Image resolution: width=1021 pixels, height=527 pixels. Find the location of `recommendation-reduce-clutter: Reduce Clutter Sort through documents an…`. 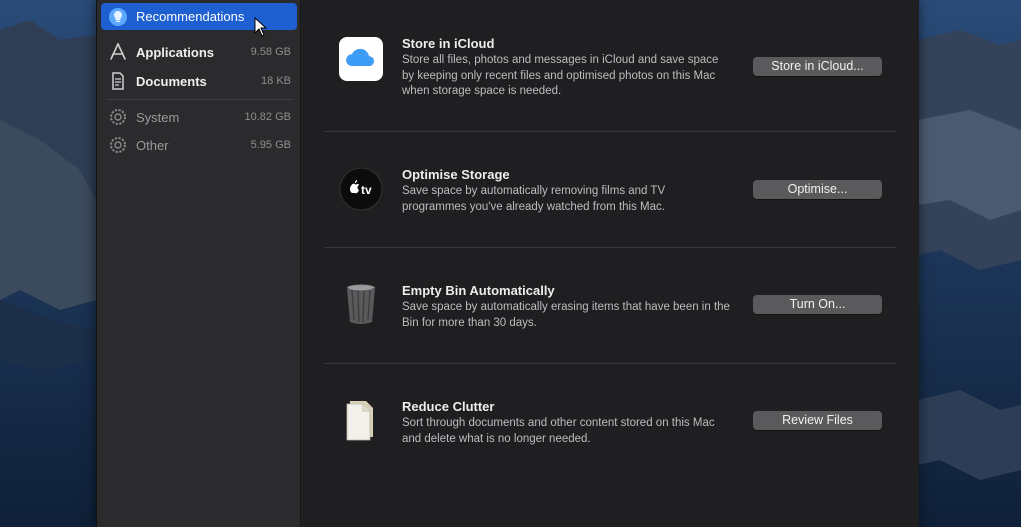

recommendation-reduce-clutter: Reduce Clutter Sort through documents an… is located at coordinates (610, 422).